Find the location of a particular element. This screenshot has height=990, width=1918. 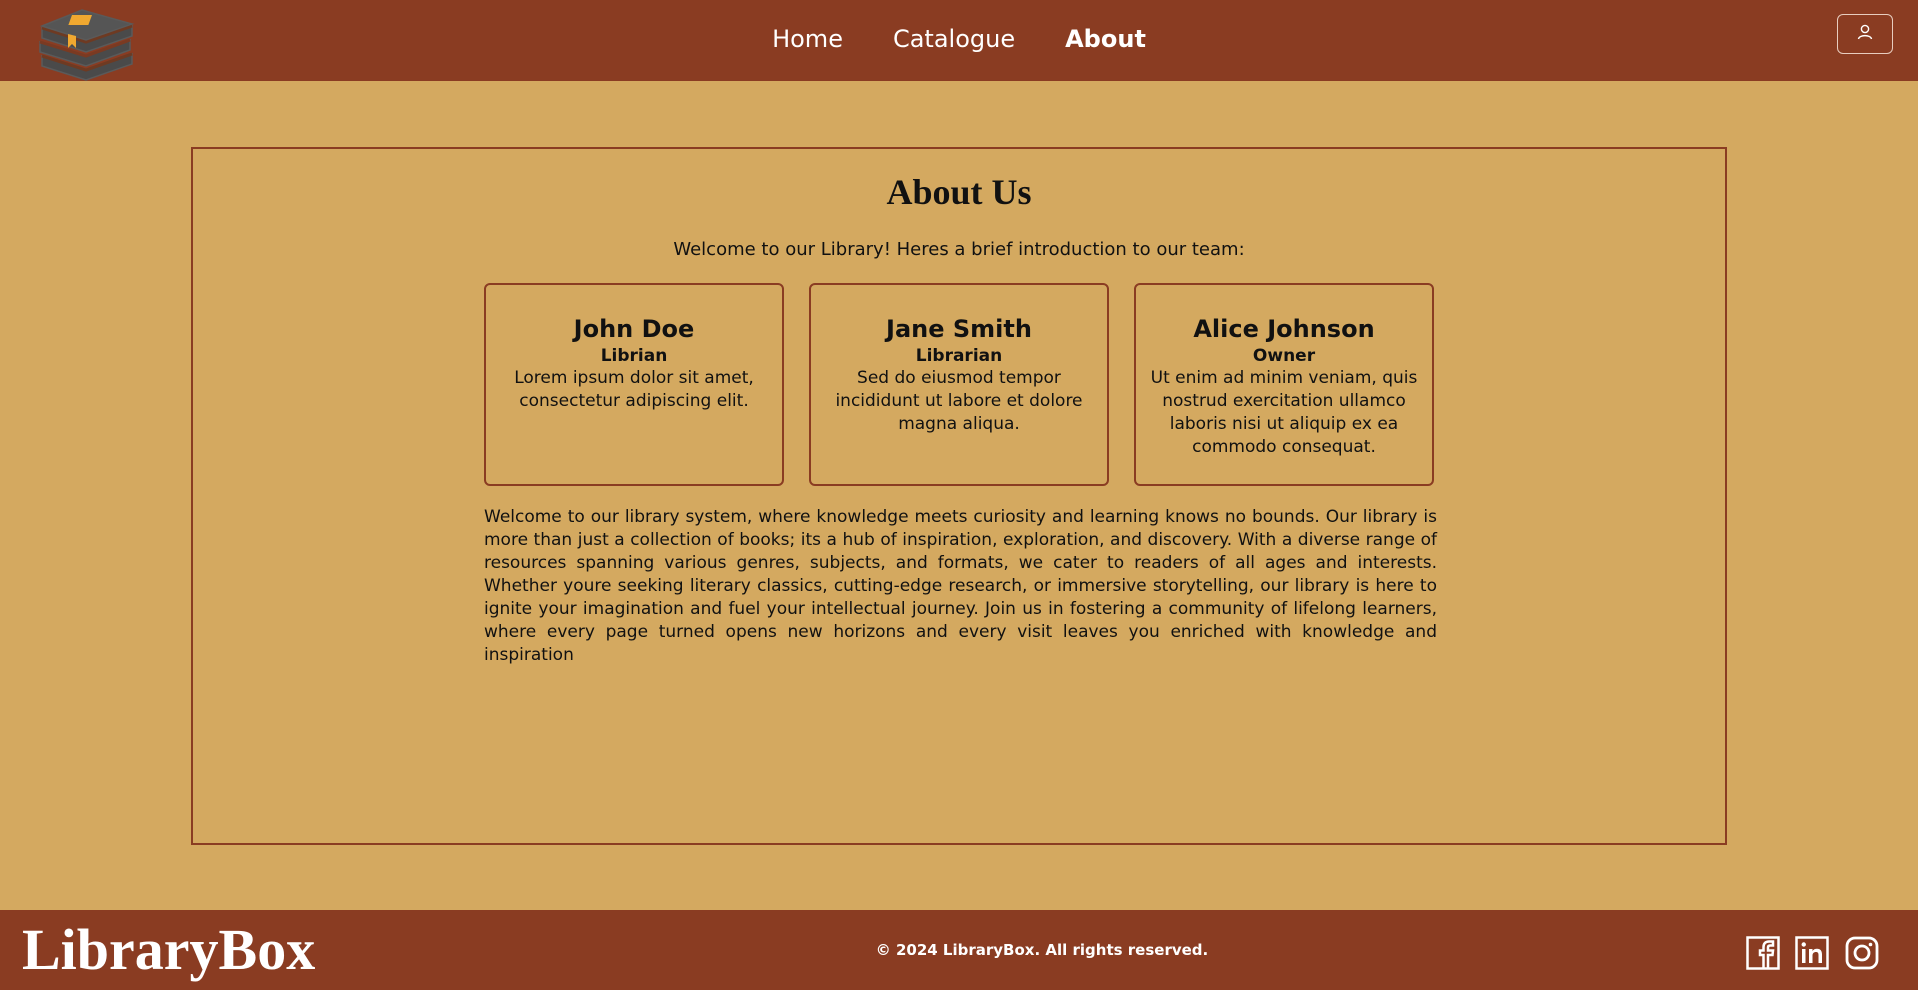

nav-about: About is located at coordinates (1105, 39).